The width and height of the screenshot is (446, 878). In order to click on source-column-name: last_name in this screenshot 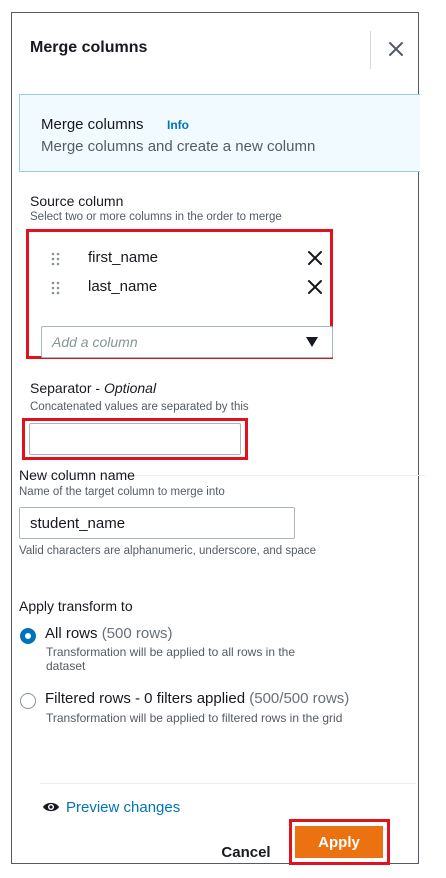, I will do `click(123, 286)`.